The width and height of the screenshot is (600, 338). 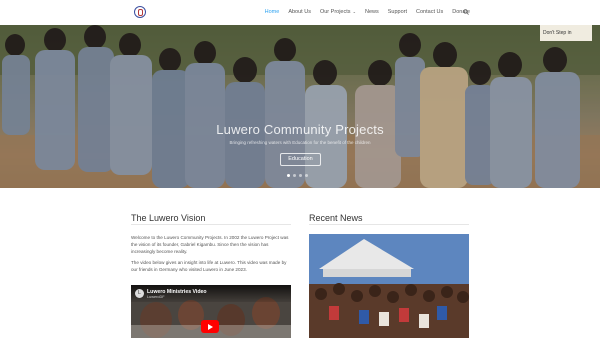 I want to click on youtube-video-embed: L Luwero Ministries Video LuweroDF, so click(x=211, y=311).